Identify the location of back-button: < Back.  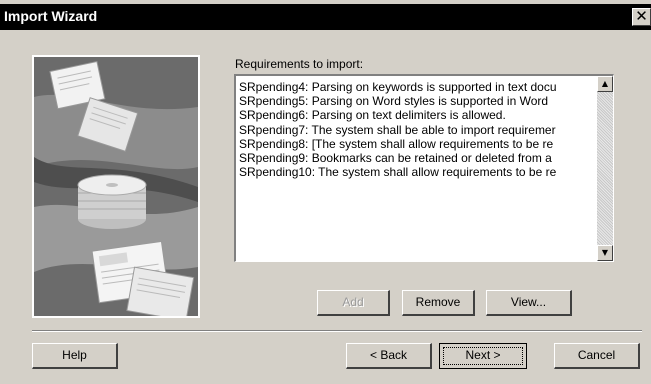
(389, 356).